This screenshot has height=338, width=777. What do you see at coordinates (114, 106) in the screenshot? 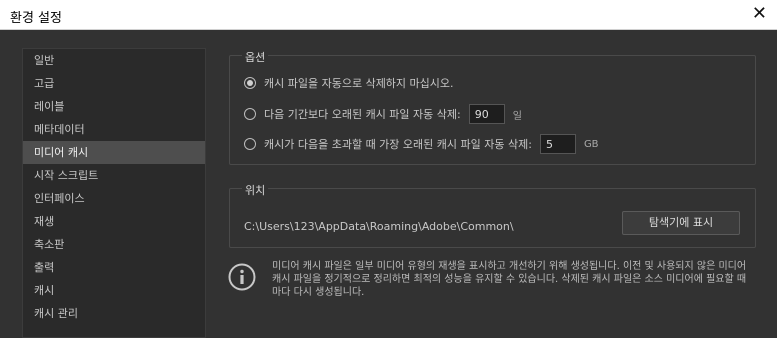
I see `sidebar-item-labels: 레이블` at bounding box center [114, 106].